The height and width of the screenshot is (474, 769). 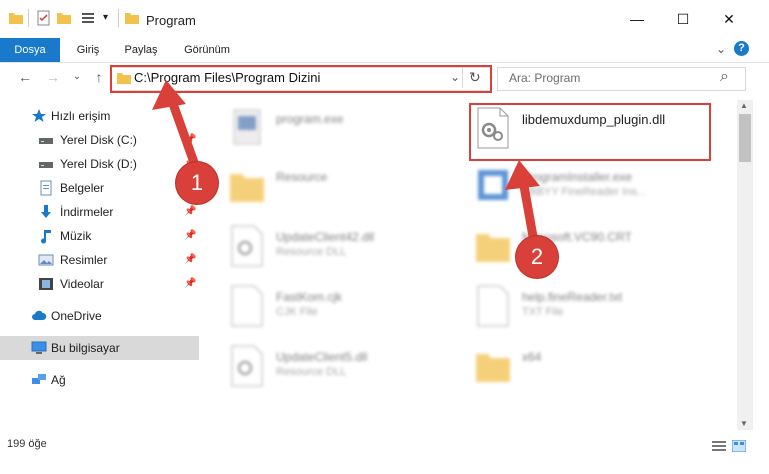 What do you see at coordinates (247, 306) in the screenshot?
I see `blank-file-icon` at bounding box center [247, 306].